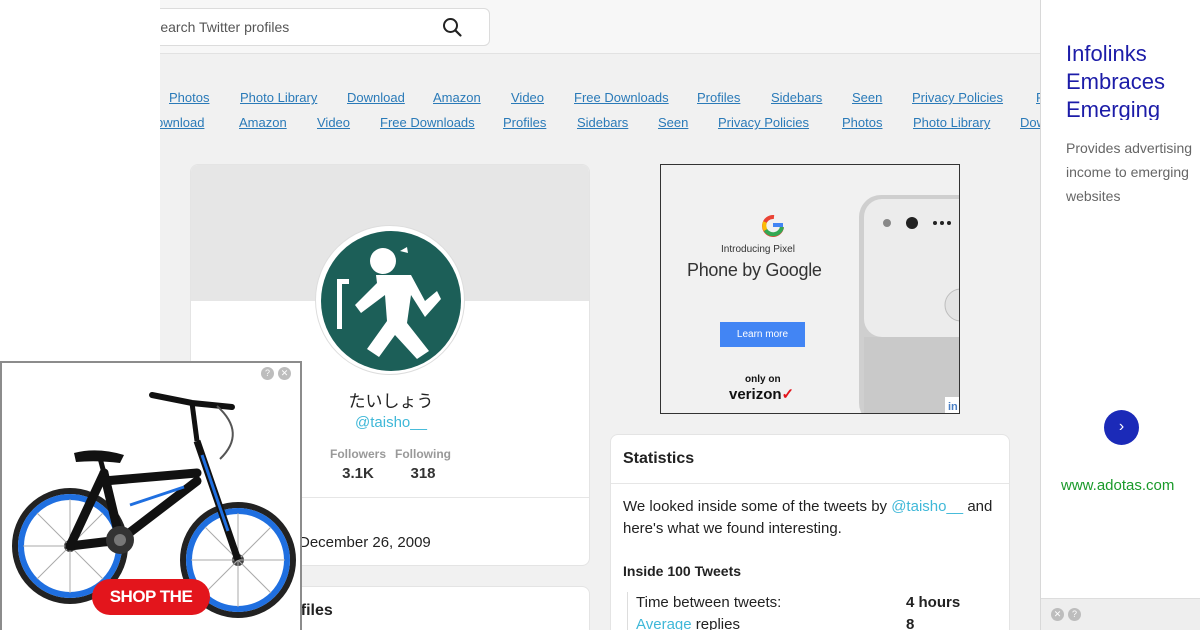 This screenshot has width=1200, height=630. What do you see at coordinates (365, 542) in the screenshot?
I see `joined-date: December 26, 2009` at bounding box center [365, 542].